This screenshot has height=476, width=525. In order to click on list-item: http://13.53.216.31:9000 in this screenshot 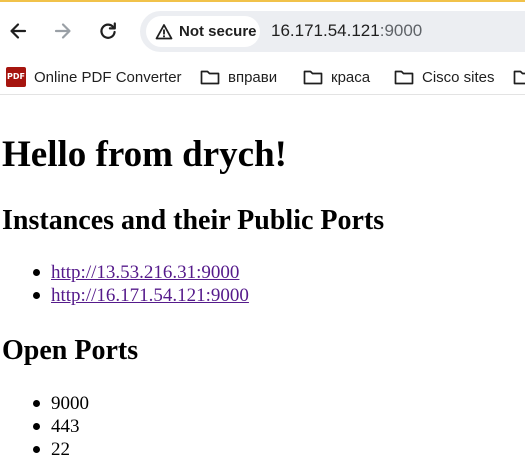, I will do `click(124, 272)`.